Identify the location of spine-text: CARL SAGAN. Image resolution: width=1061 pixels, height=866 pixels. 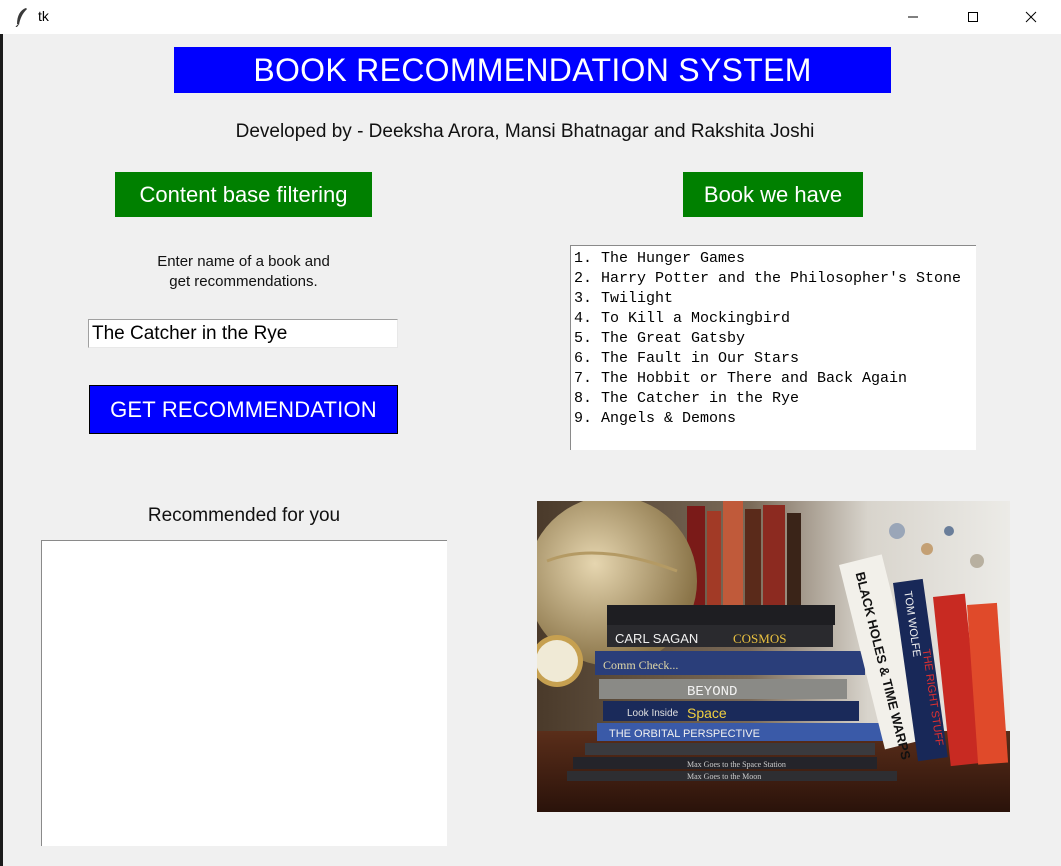
(656, 638).